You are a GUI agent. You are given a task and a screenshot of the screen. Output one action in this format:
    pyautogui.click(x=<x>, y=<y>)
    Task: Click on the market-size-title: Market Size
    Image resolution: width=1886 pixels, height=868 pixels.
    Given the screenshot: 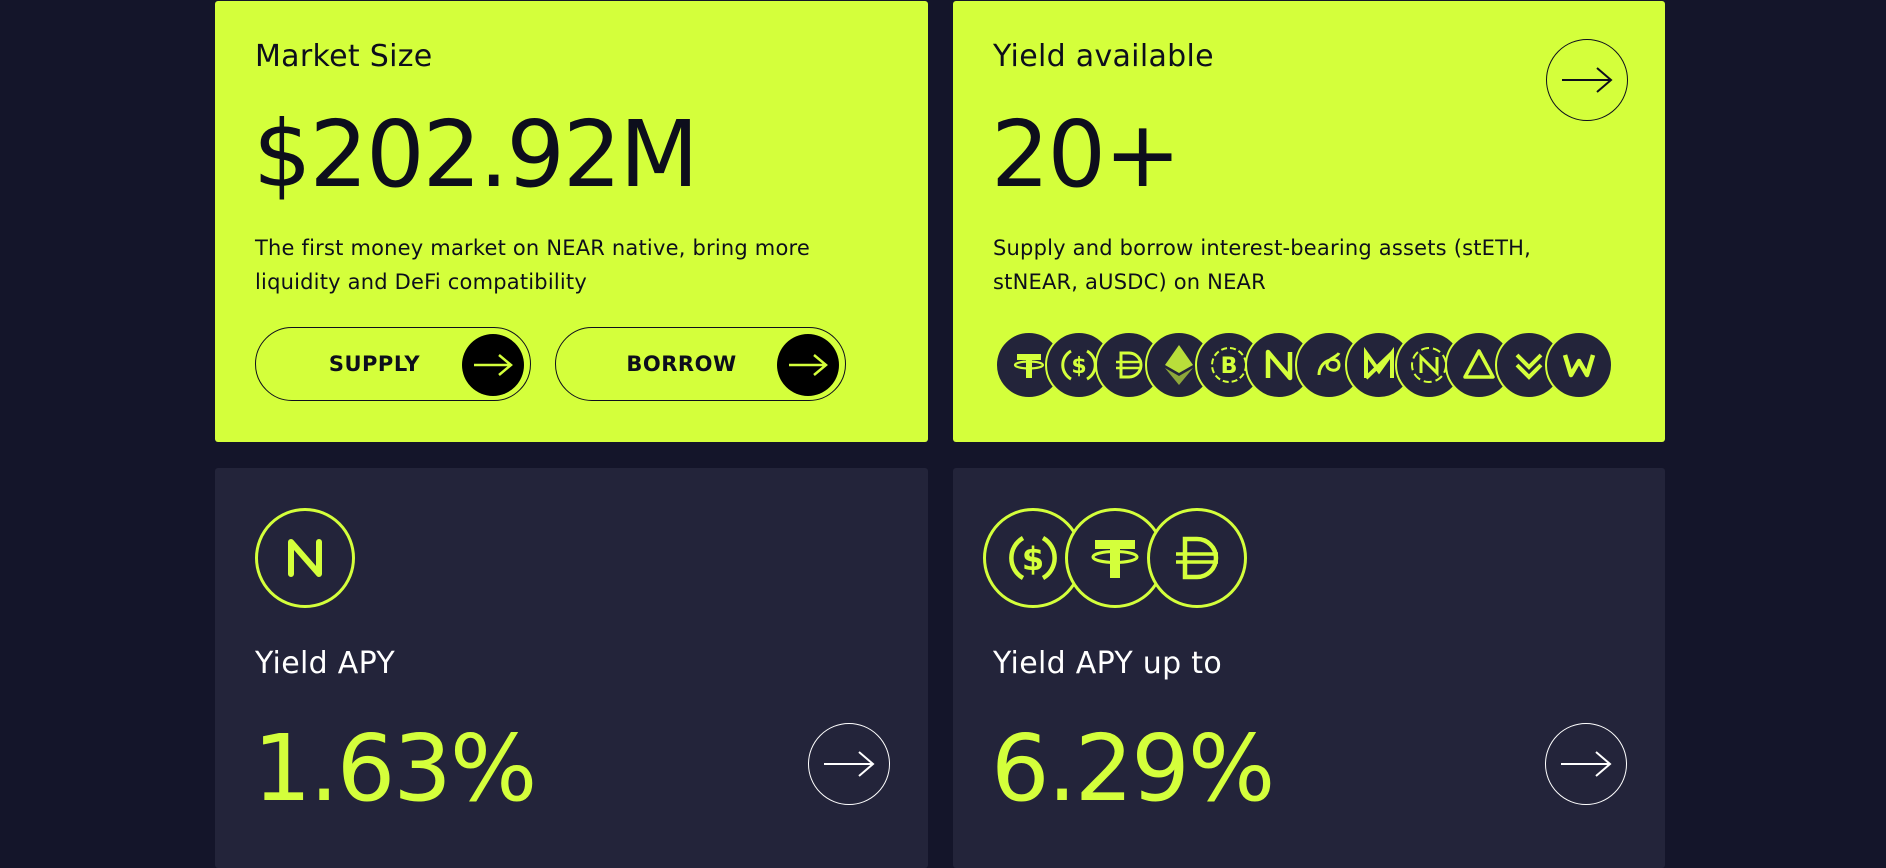 What is the action you would take?
    pyautogui.click(x=344, y=56)
    